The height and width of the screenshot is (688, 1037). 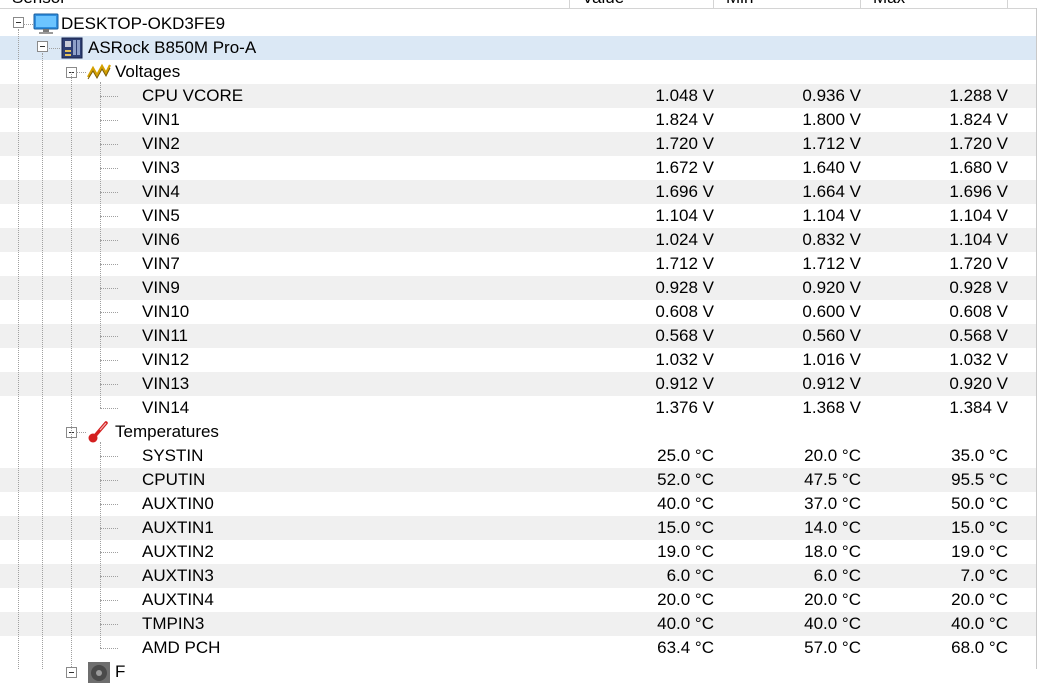 I want to click on sensor-row: VIN5 1.104 V 1.104 V 1.104 V, so click(x=518, y=216).